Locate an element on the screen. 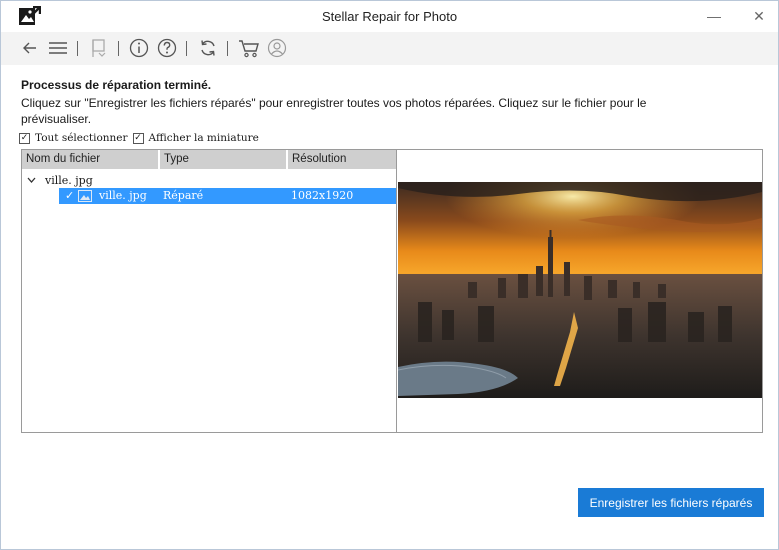 Image resolution: width=779 pixels, height=550 pixels. row-file-resolution: 1082x1920 is located at coordinates (322, 195).